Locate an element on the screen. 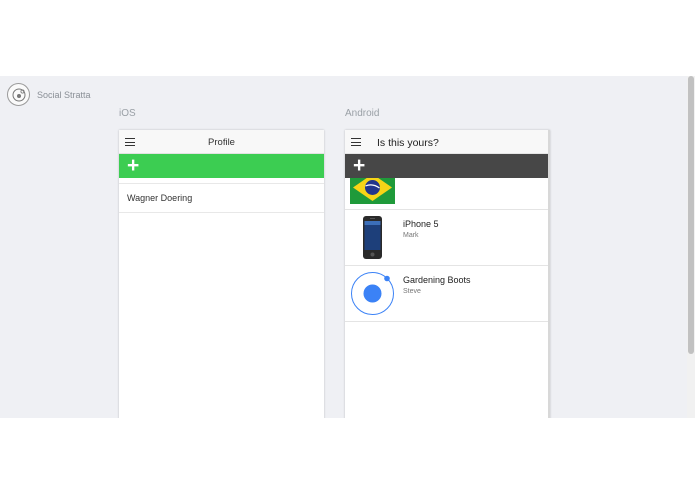 This screenshot has height=494, width=695. page-title: Is this yours? is located at coordinates (408, 143).